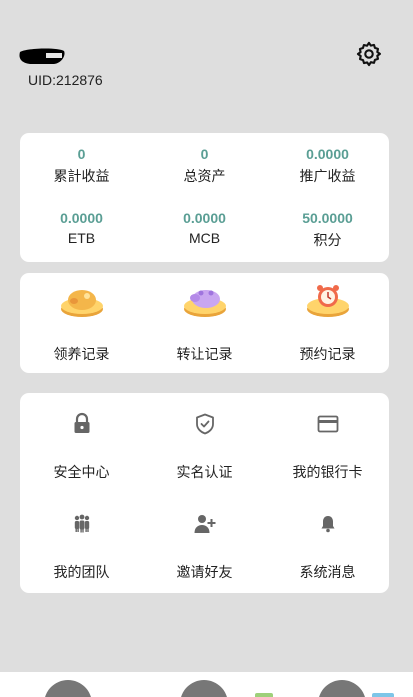 The height and width of the screenshot is (697, 413). I want to click on menu-label: 系统消息, so click(327, 572).